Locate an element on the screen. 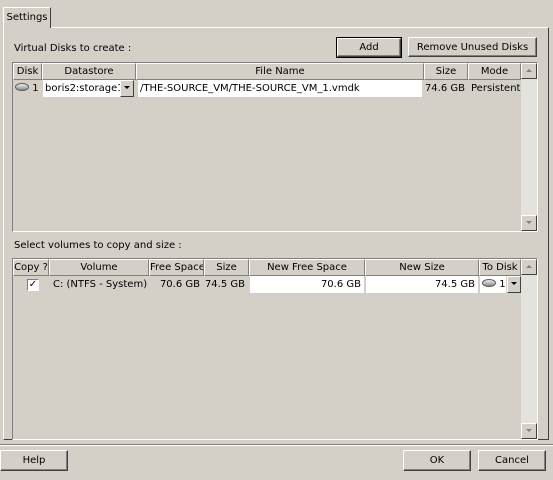 The width and height of the screenshot is (553, 480). disk-mode: Persistent is located at coordinates (496, 88).